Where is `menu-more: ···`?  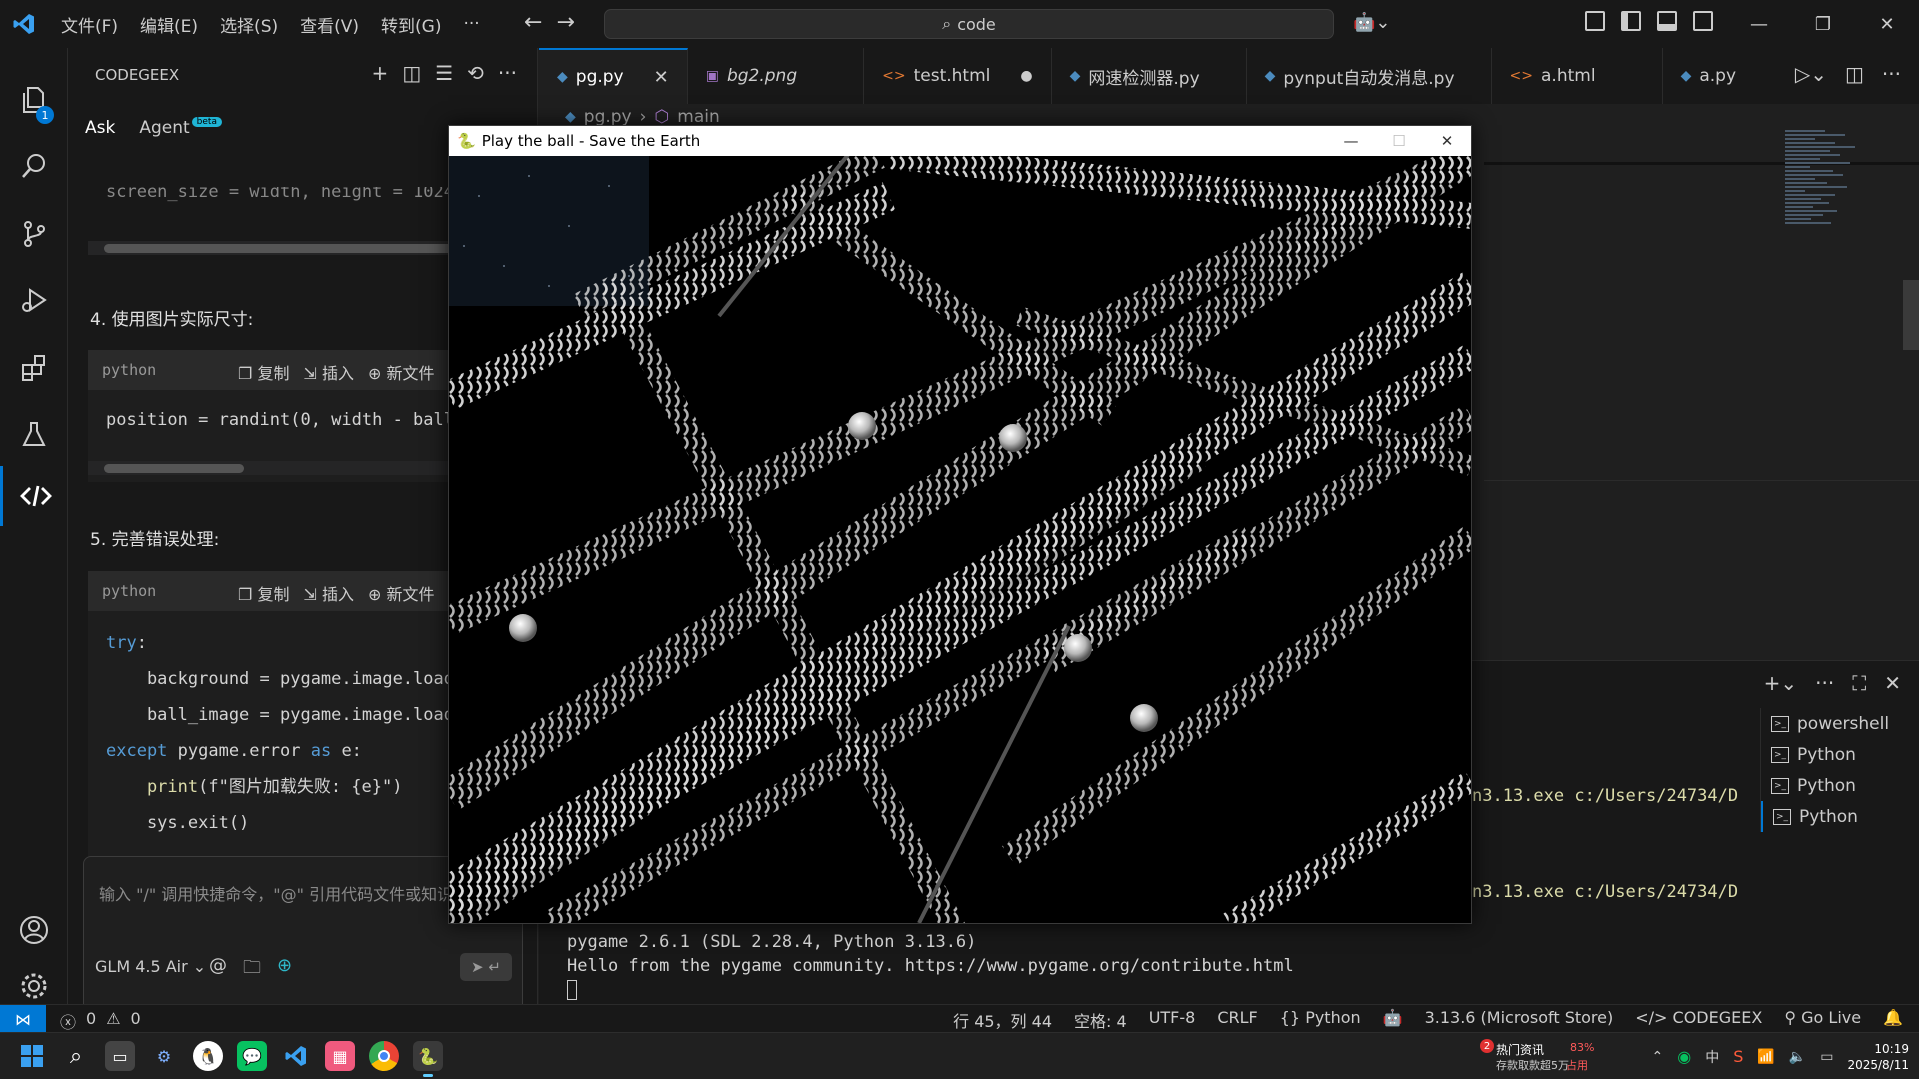 menu-more: ··· is located at coordinates (471, 24).